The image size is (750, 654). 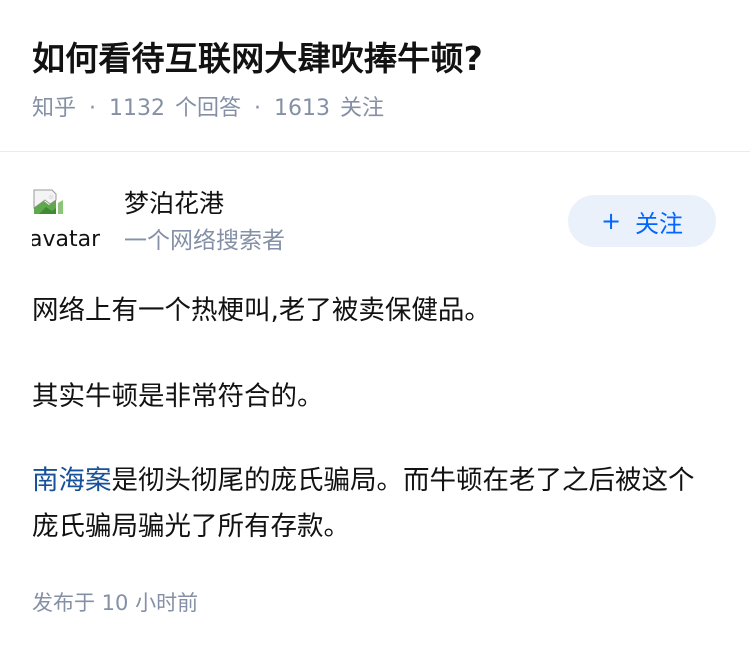 I want to click on author-info: 梦泊花港 一个网络搜索者, so click(x=204, y=222).